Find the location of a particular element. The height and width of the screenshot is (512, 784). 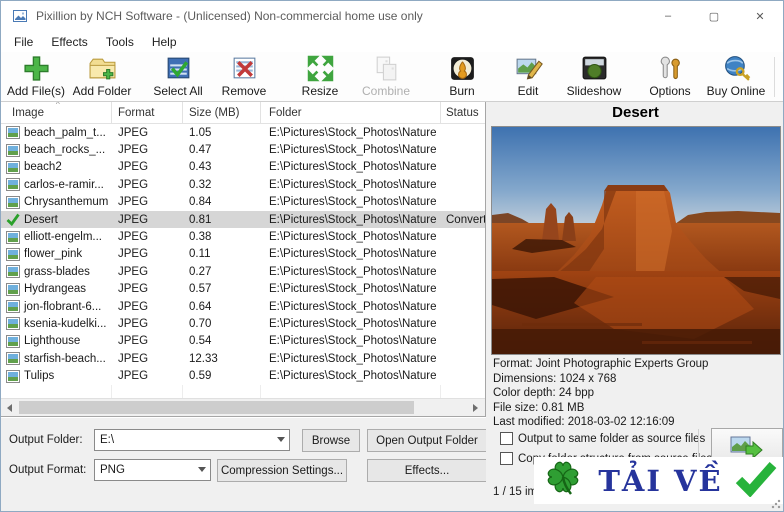

toolbar-resize-button: Resize is located at coordinates (320, 77).